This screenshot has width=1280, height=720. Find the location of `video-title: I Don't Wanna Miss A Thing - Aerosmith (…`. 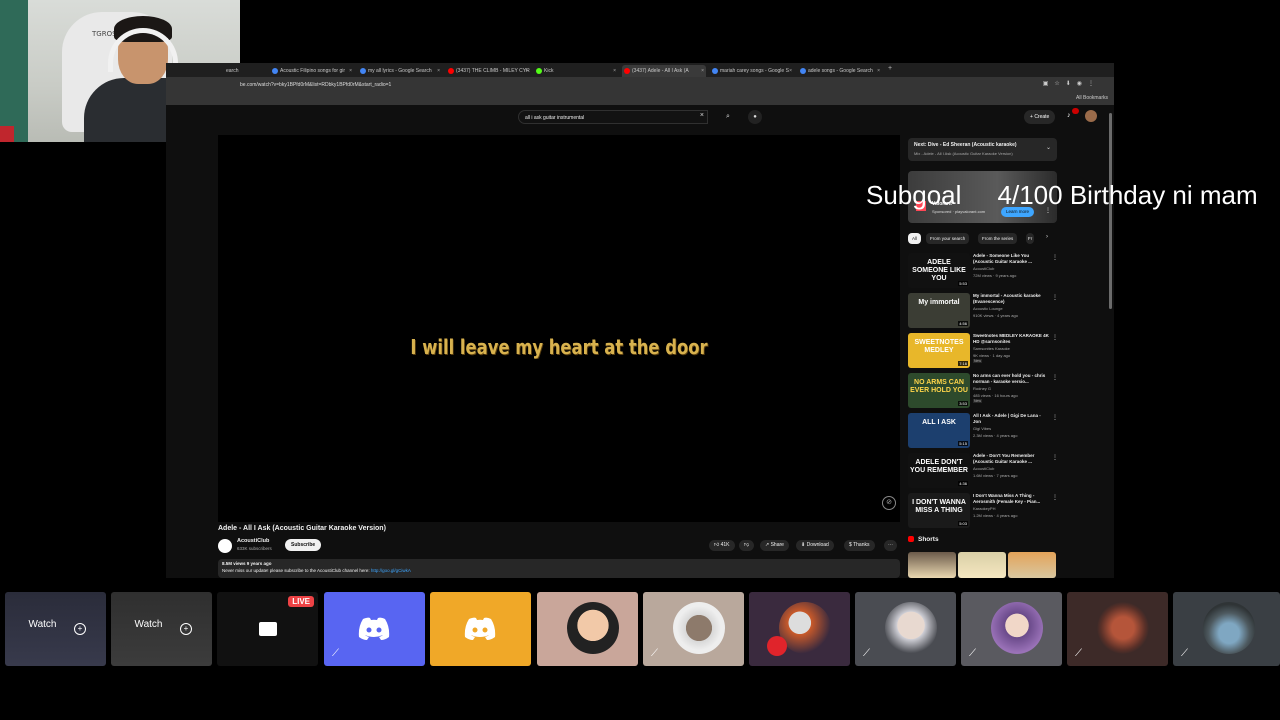

video-title: I Don't Wanna Miss A Thing - Aerosmith (… is located at coordinates (1011, 499).